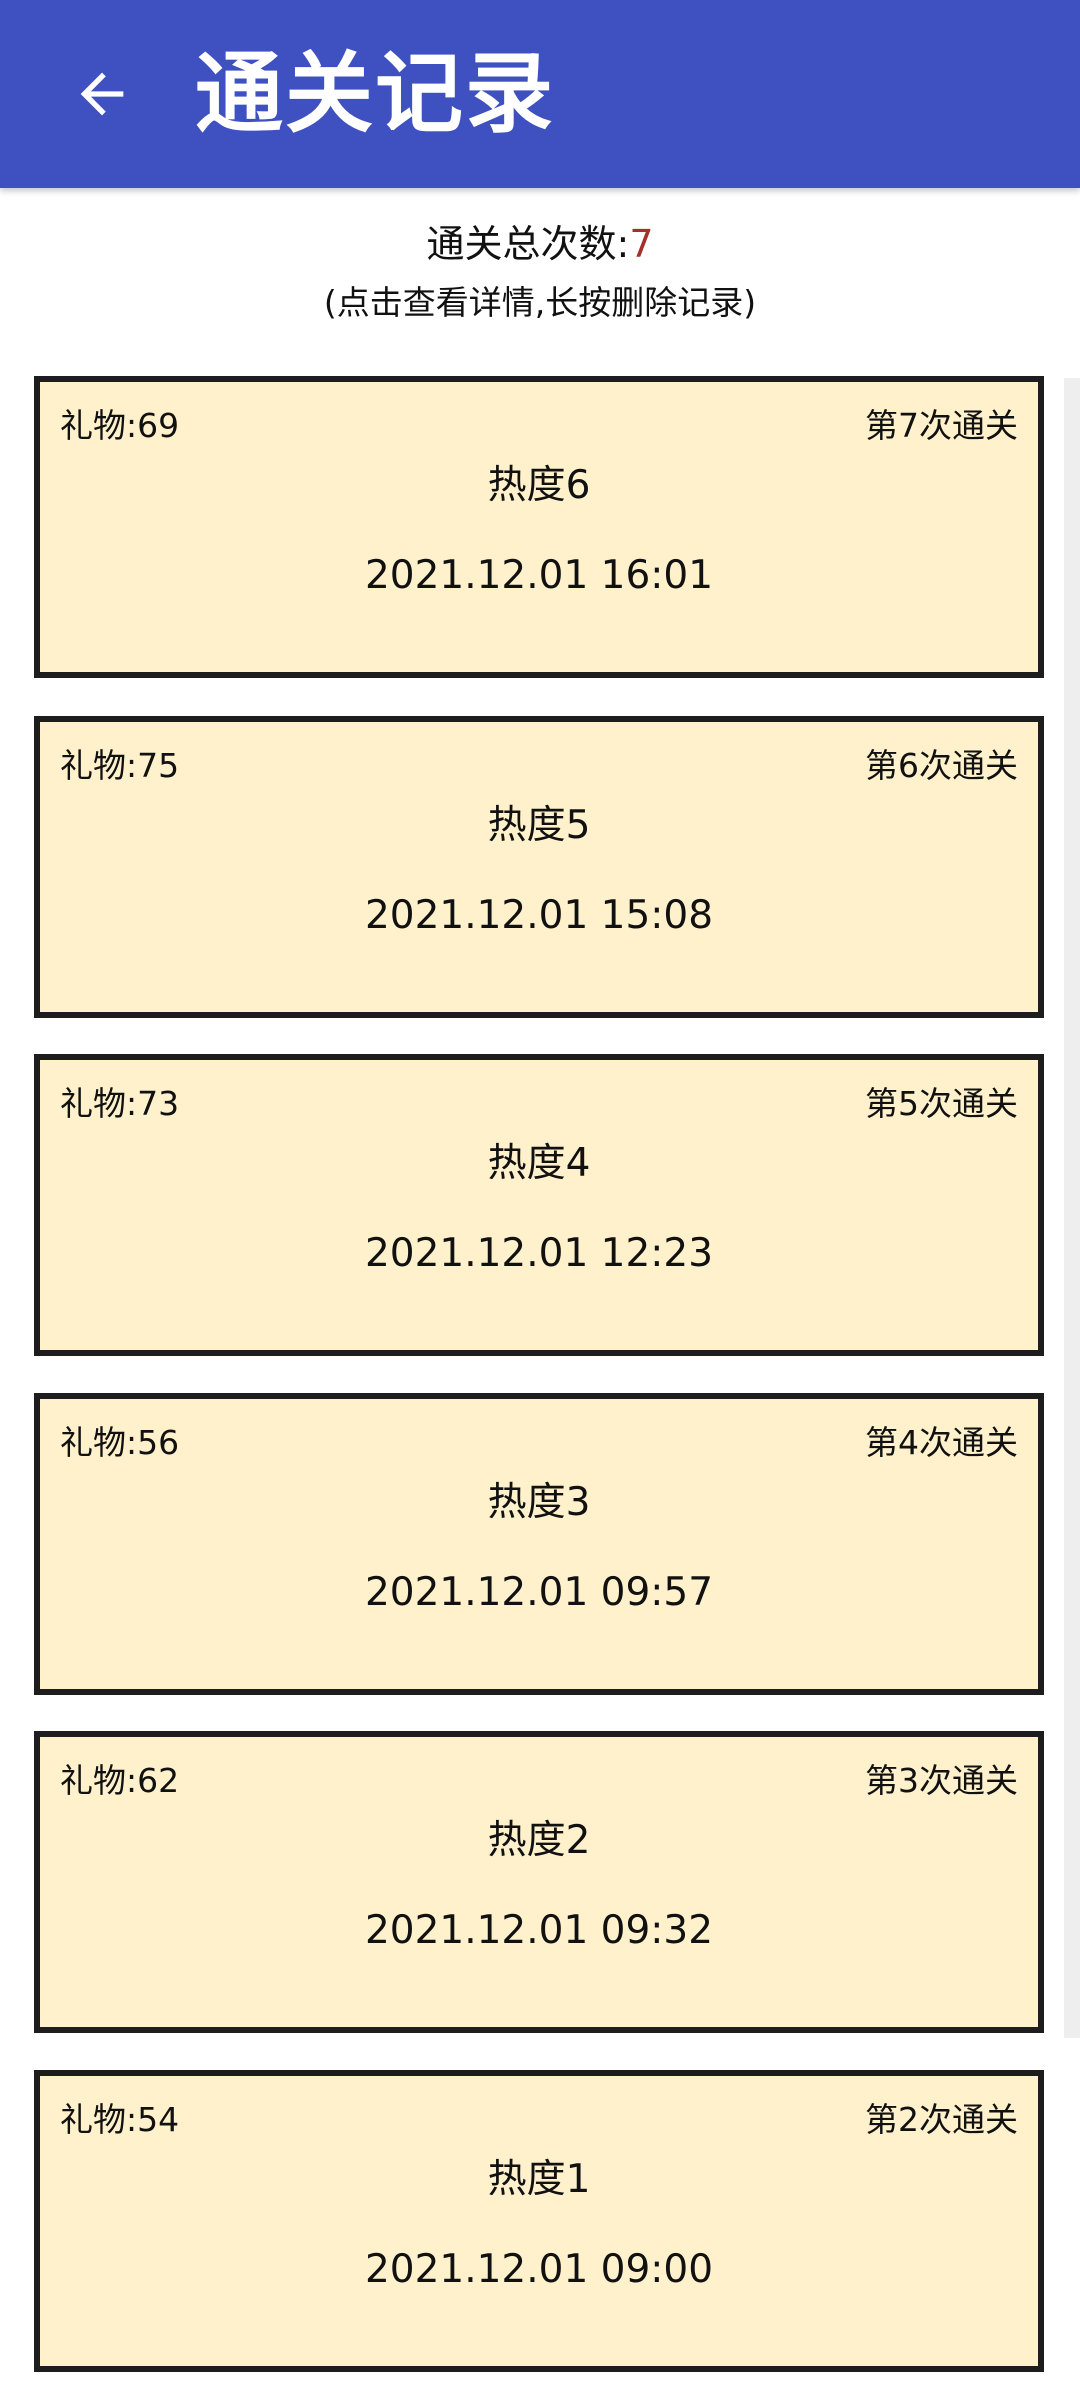  I want to click on record-card: 礼物:54 第2次通关 热度1 2021.12.01 09:00, so click(539, 2221).